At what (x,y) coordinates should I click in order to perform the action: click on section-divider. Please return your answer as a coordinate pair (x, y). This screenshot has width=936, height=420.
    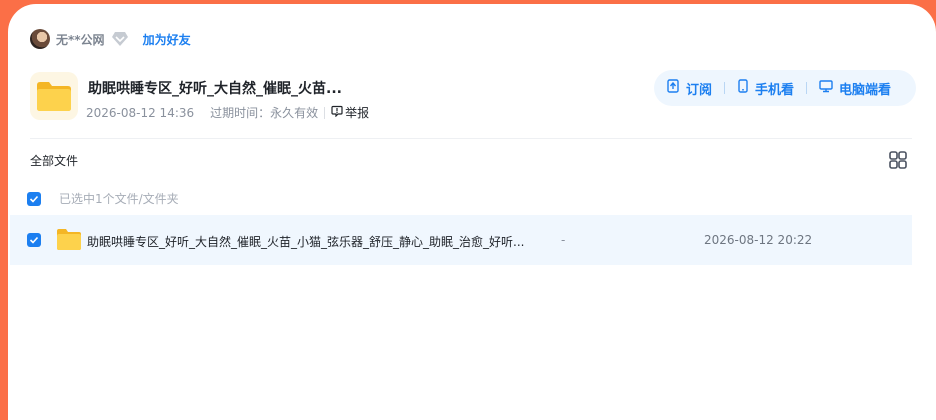
    Looking at the image, I should click on (471, 138).